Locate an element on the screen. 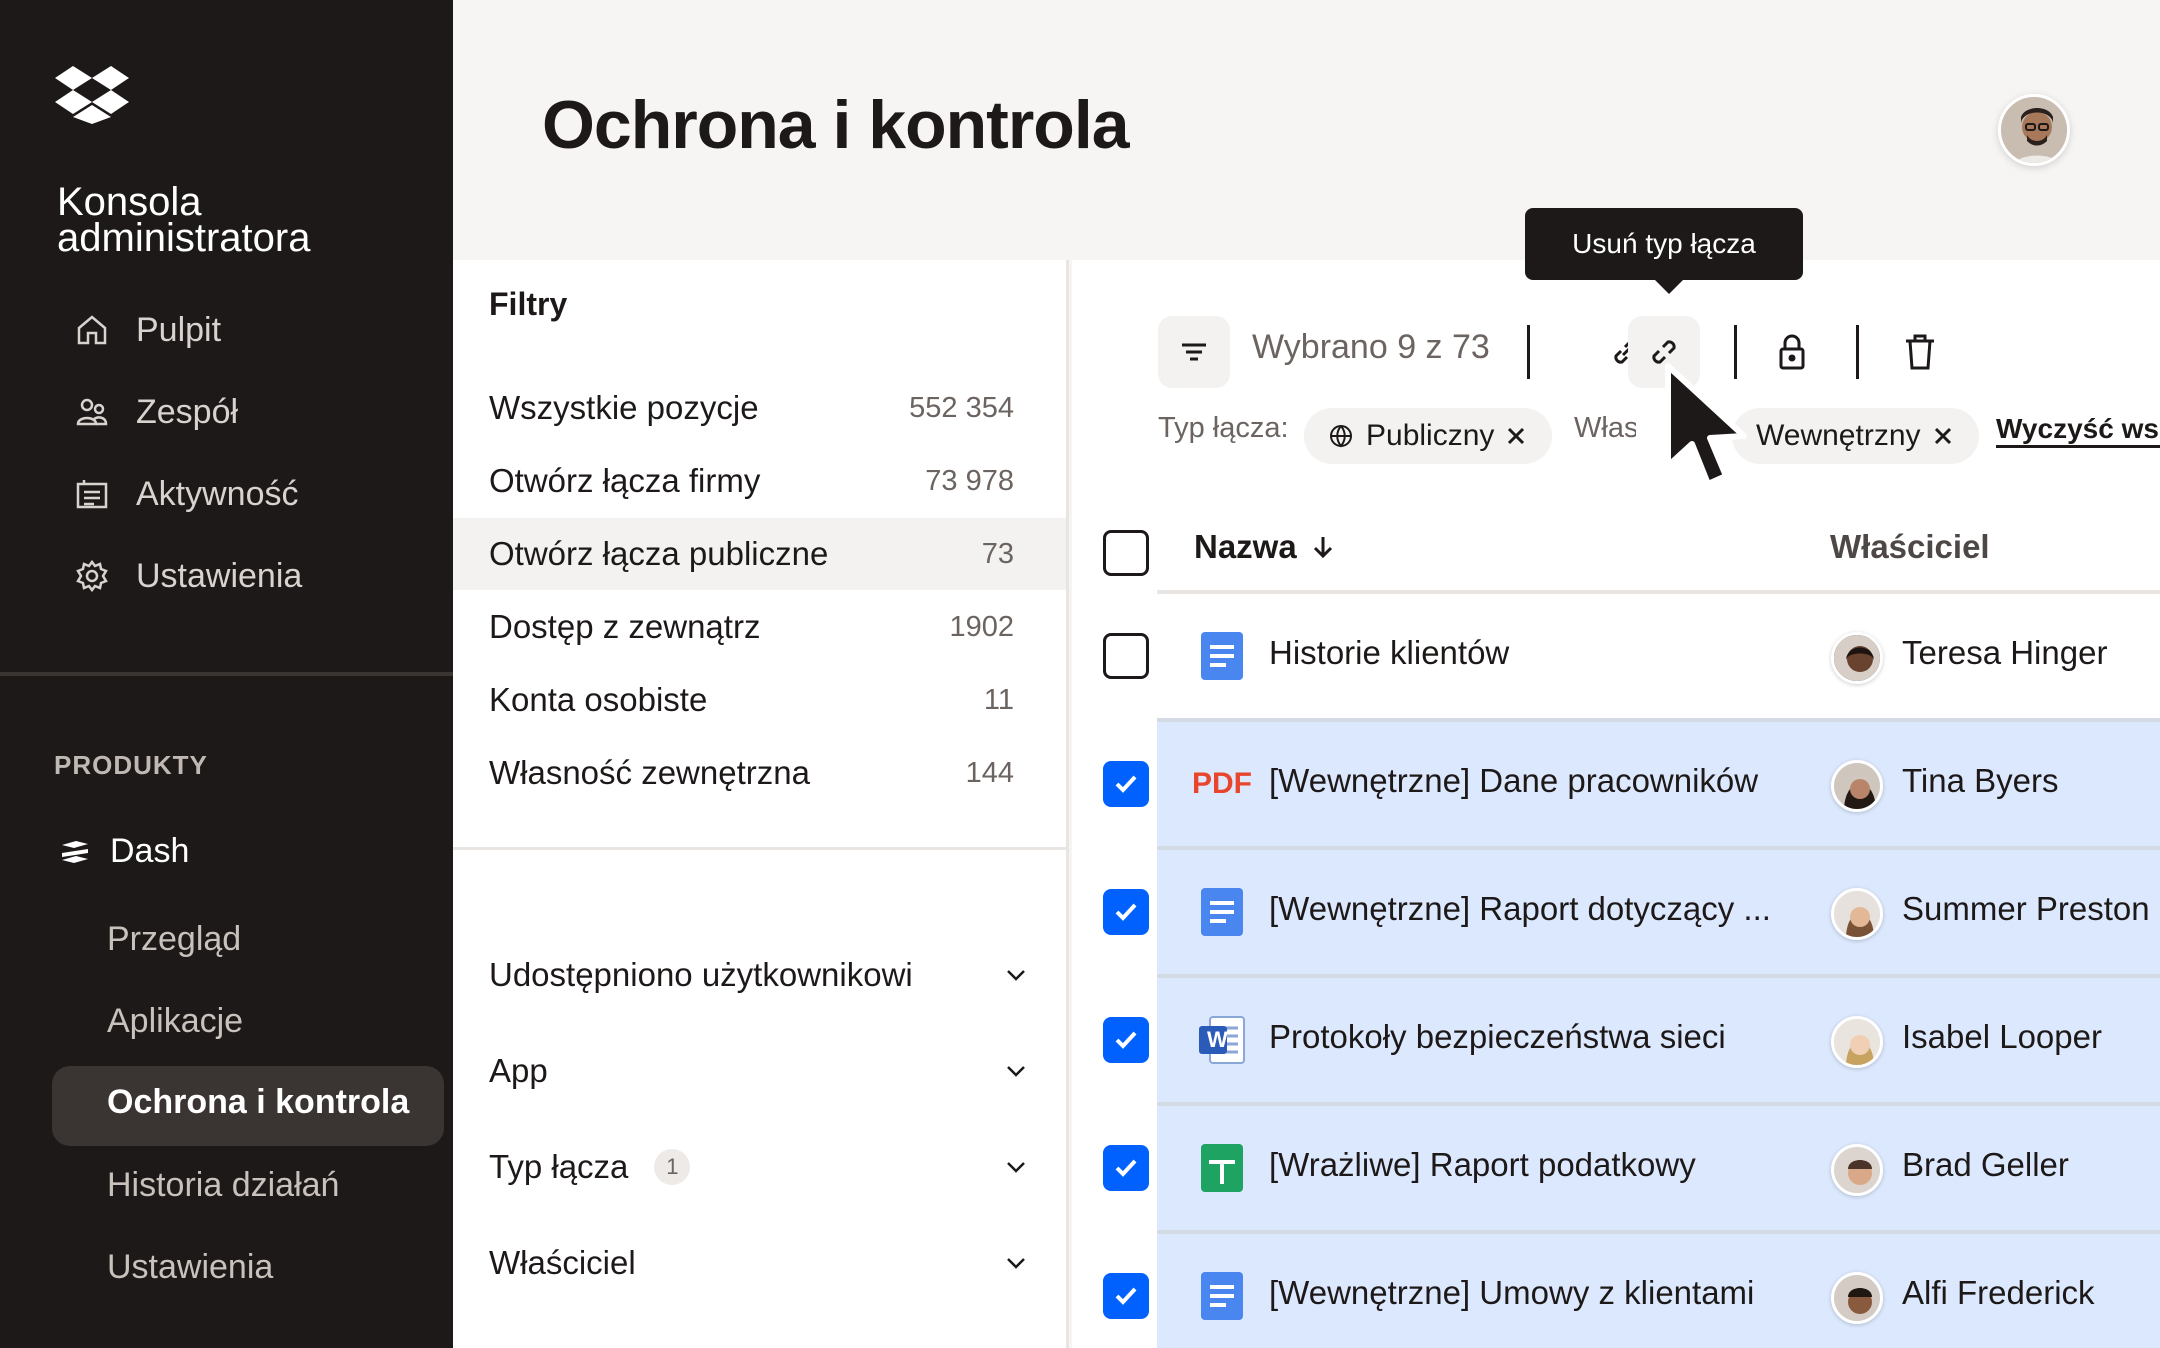  sub-item-aplikacje: Aplikacje is located at coordinates (175, 1021).